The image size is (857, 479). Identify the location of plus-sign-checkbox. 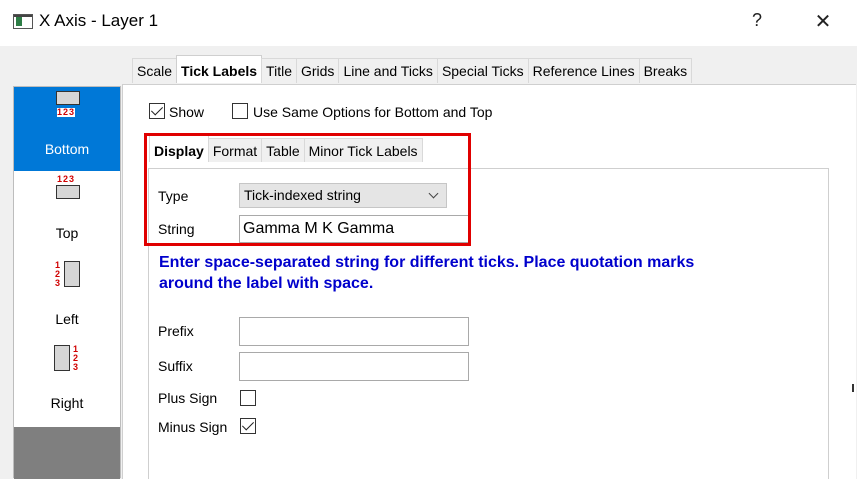
(248, 398).